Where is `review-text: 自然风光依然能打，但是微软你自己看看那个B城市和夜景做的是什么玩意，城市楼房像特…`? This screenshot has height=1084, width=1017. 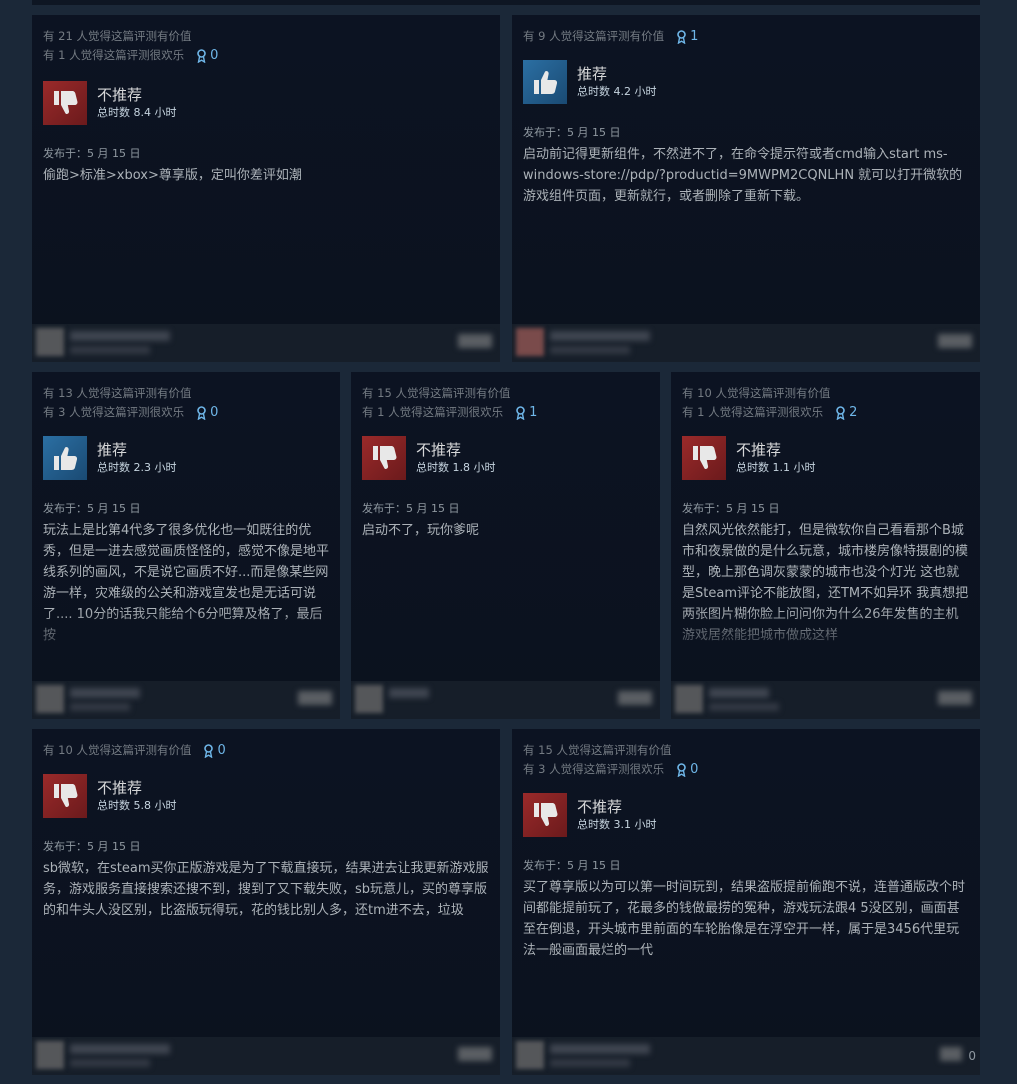 review-text: 自然风光依然能打，但是微软你自己看看那个B城市和夜景做的是什么玩意，城市楼房像特… is located at coordinates (825, 583).